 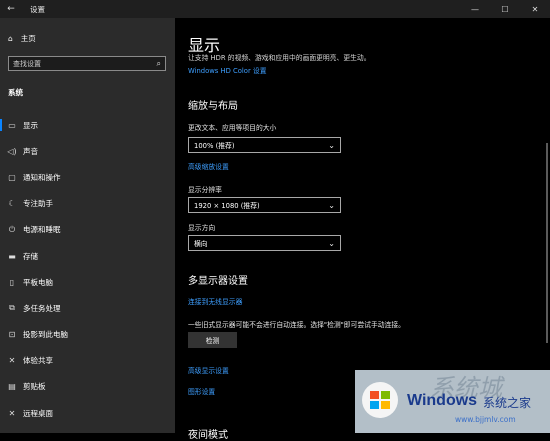 What do you see at coordinates (87, 282) in the screenshot?
I see `sidebar-item-tablet: ▯ 平板电脑` at bounding box center [87, 282].